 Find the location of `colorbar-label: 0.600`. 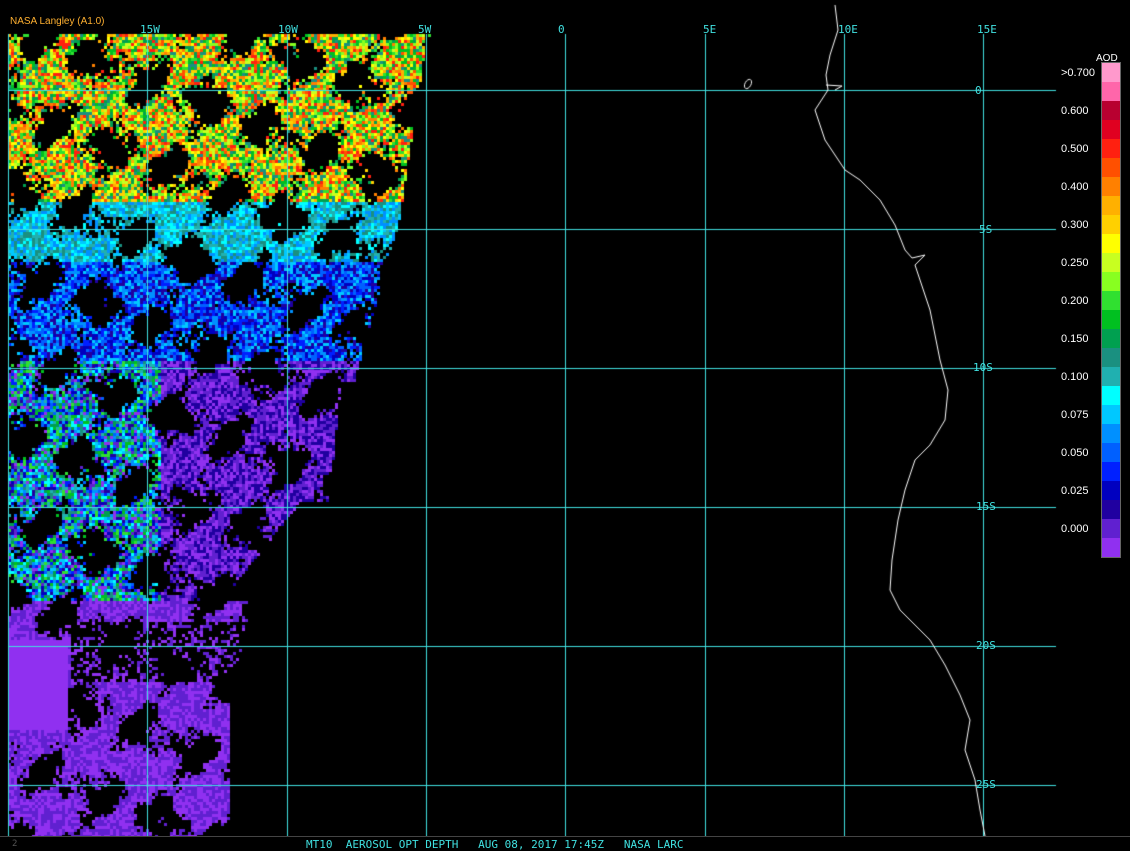

colorbar-label: 0.600 is located at coordinates (1075, 111).